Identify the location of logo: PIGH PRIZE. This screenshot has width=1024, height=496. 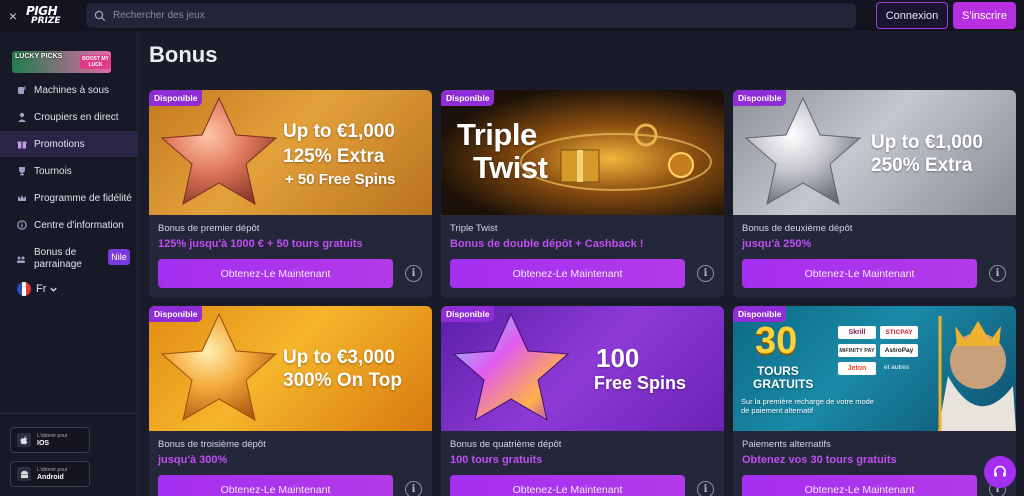
(53, 16).